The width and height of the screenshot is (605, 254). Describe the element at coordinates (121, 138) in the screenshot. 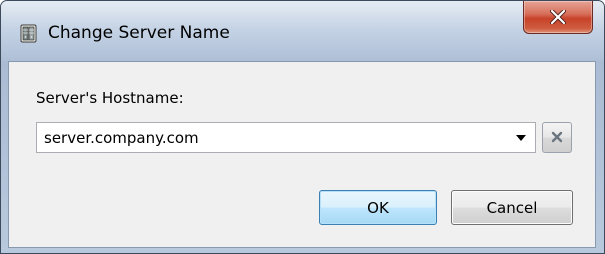

I see `hostname-input: server.company.com` at that location.